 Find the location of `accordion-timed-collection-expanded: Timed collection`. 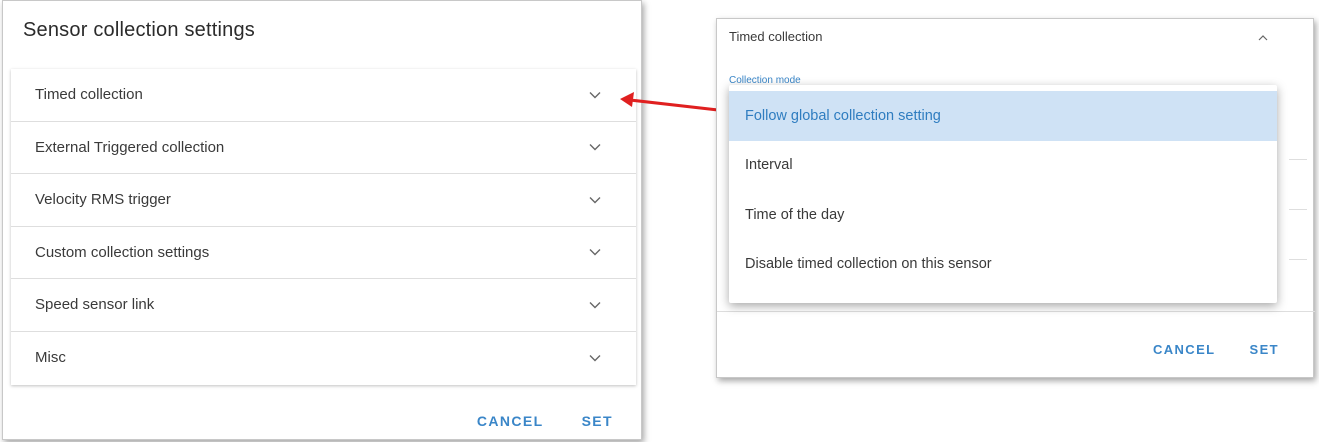

accordion-timed-collection-expanded: Timed collection is located at coordinates (1019, 36).